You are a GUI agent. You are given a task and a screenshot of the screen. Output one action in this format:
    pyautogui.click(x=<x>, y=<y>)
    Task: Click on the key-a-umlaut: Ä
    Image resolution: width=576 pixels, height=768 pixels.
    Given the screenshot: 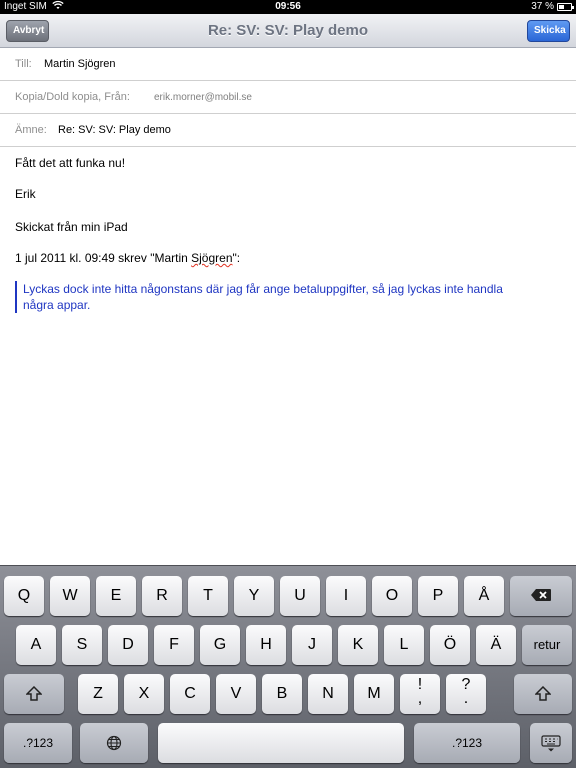 What is the action you would take?
    pyautogui.click(x=496, y=645)
    